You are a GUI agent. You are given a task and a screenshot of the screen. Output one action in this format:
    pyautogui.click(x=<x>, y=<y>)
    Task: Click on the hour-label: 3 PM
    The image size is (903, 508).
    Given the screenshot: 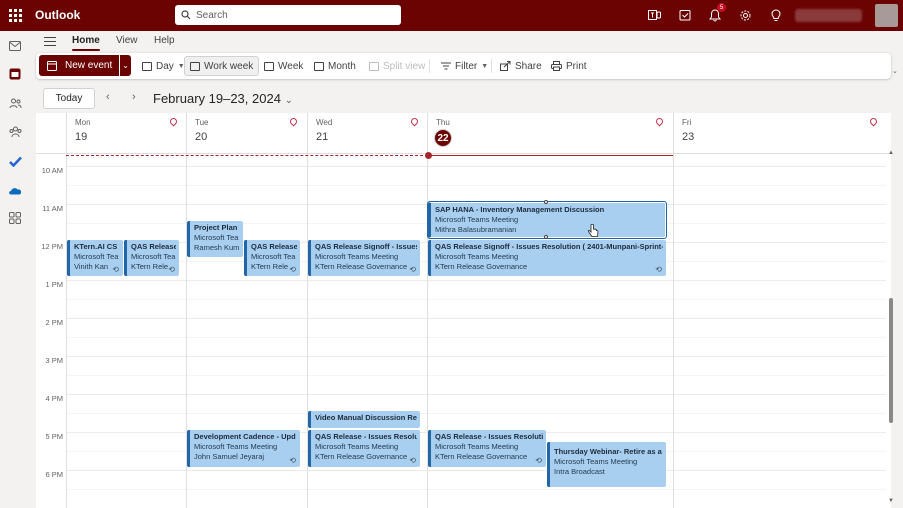 What is the action you would take?
    pyautogui.click(x=54, y=360)
    